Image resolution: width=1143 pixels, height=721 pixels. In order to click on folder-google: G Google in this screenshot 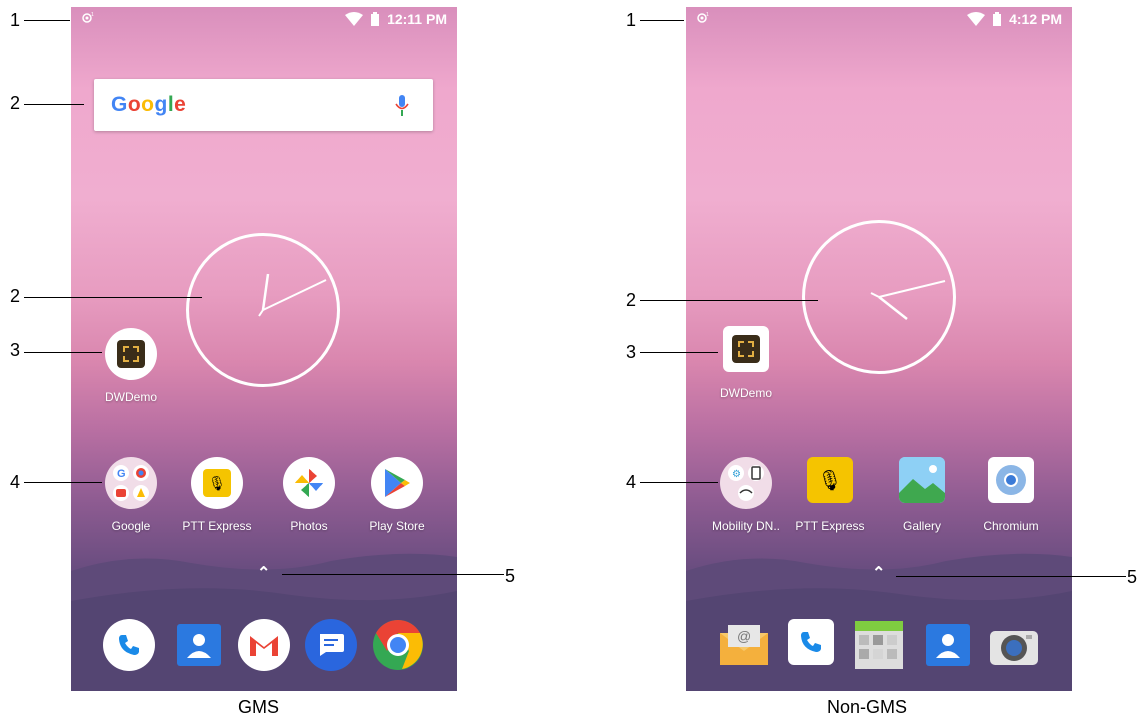, I will do `click(131, 495)`.